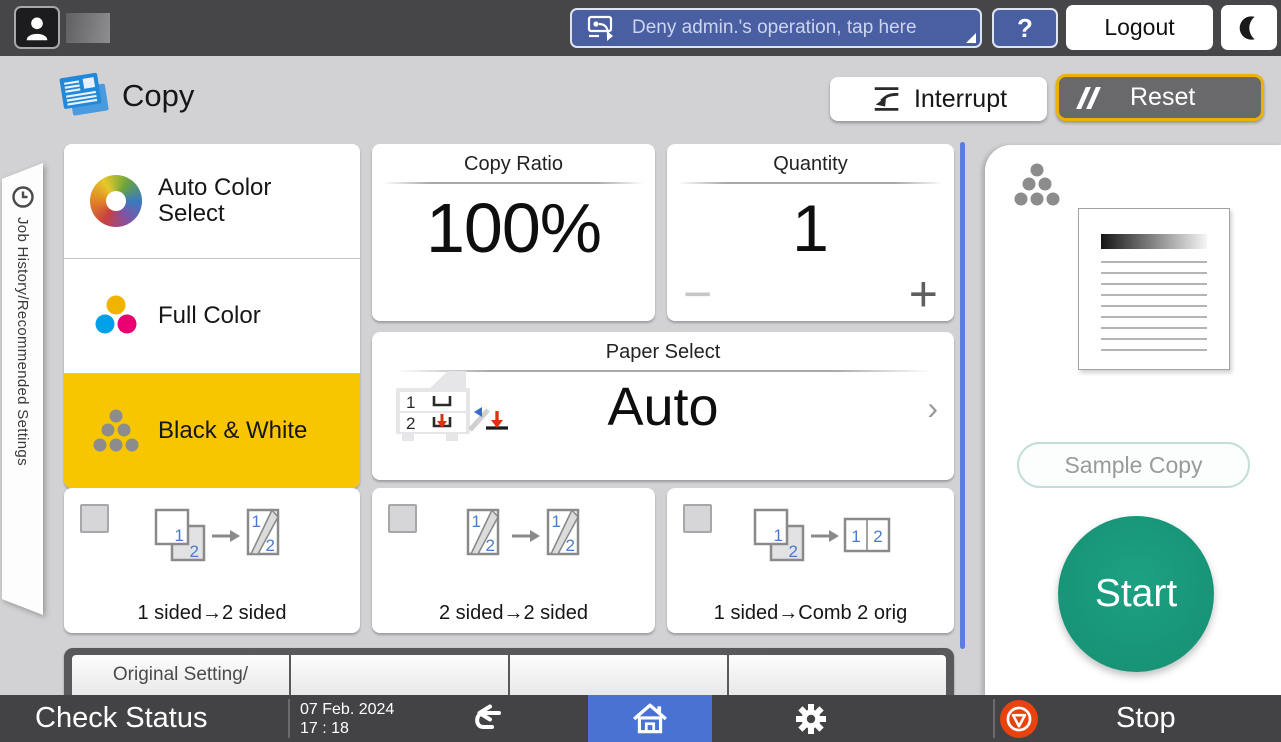  I want to click on tab-original-setting-label: Original Setting/, so click(180, 674).